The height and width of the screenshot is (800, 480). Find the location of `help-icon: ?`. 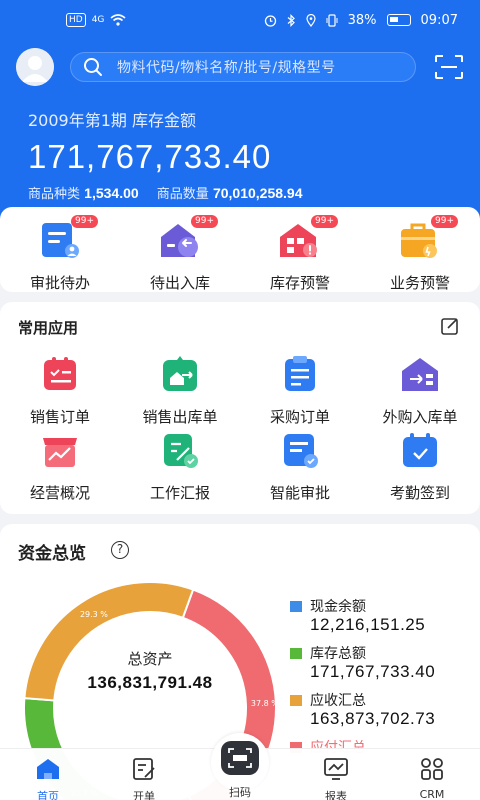

help-icon: ? is located at coordinates (120, 550).